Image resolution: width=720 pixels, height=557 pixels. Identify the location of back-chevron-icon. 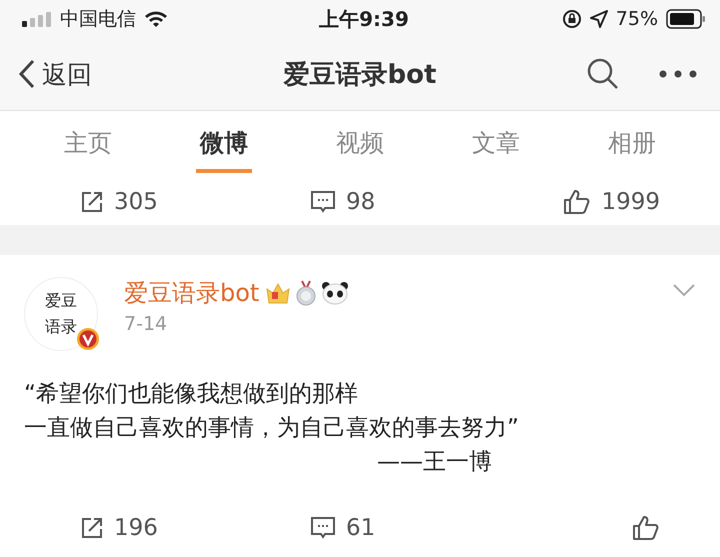
(27, 74).